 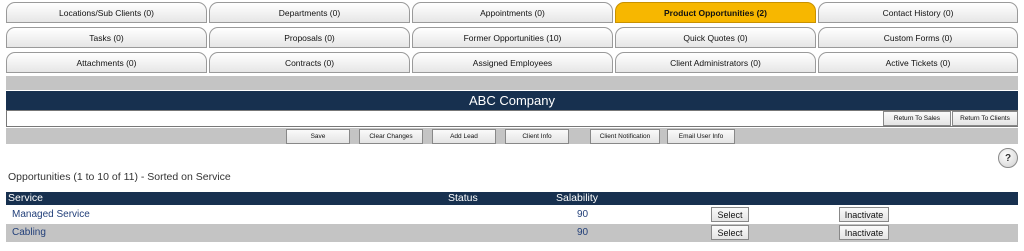 I want to click on tab-assigned-employees: Assigned Employees, so click(x=512, y=62).